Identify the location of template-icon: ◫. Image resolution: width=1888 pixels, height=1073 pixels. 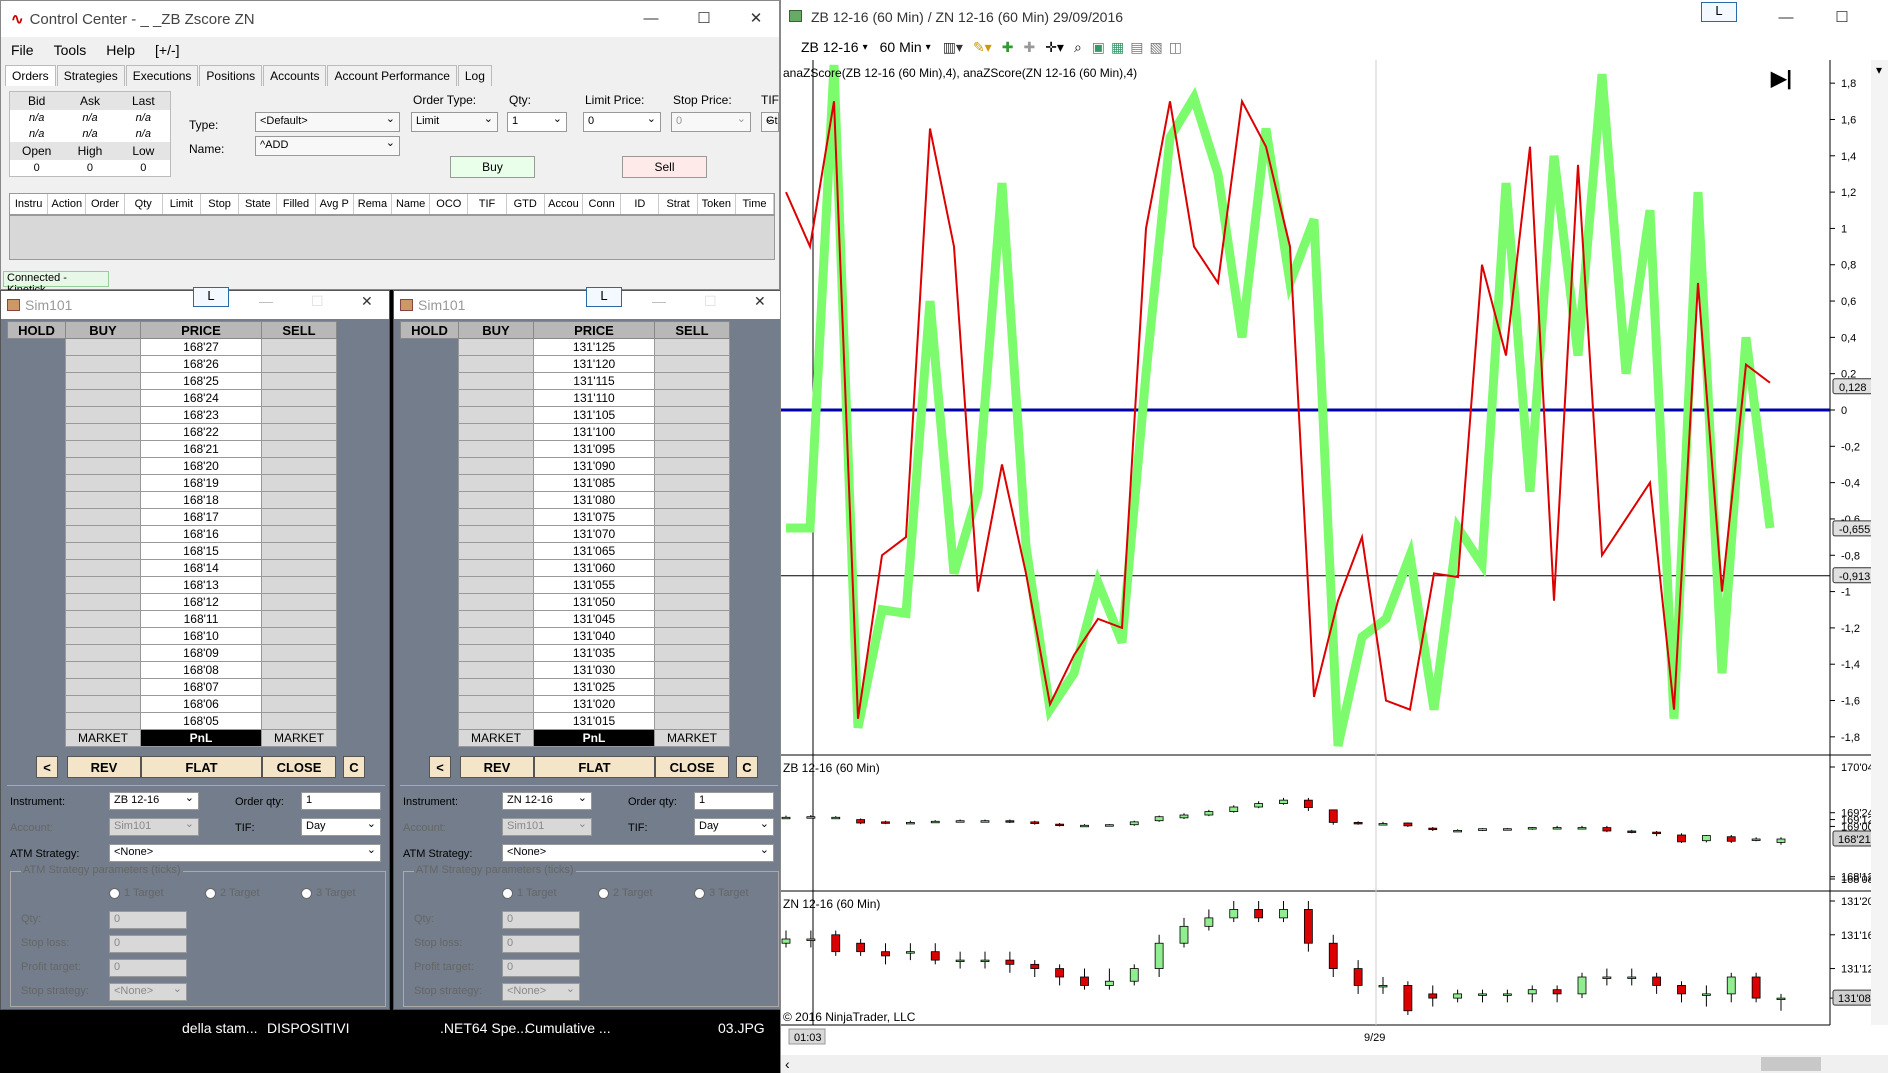
(1175, 47).